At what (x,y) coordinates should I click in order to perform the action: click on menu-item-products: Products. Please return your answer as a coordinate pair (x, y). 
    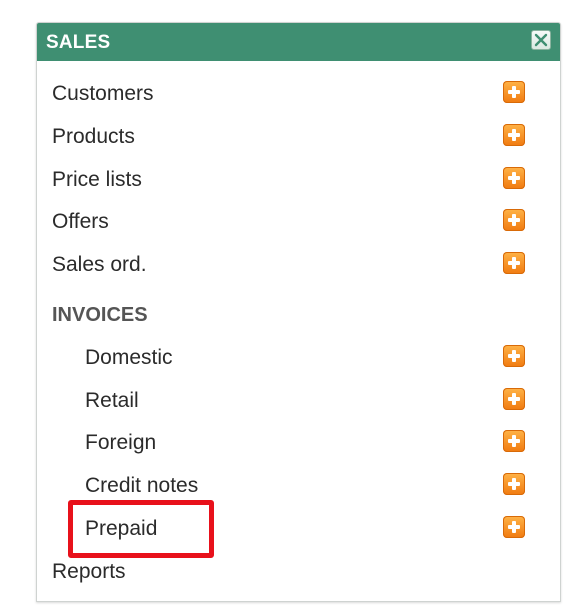
    Looking at the image, I should click on (298, 137).